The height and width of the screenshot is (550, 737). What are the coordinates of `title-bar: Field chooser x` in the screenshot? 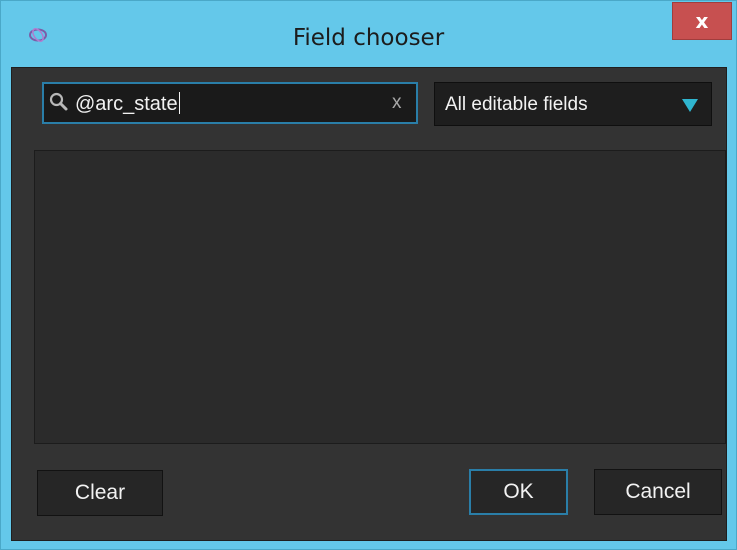 It's located at (368, 31).